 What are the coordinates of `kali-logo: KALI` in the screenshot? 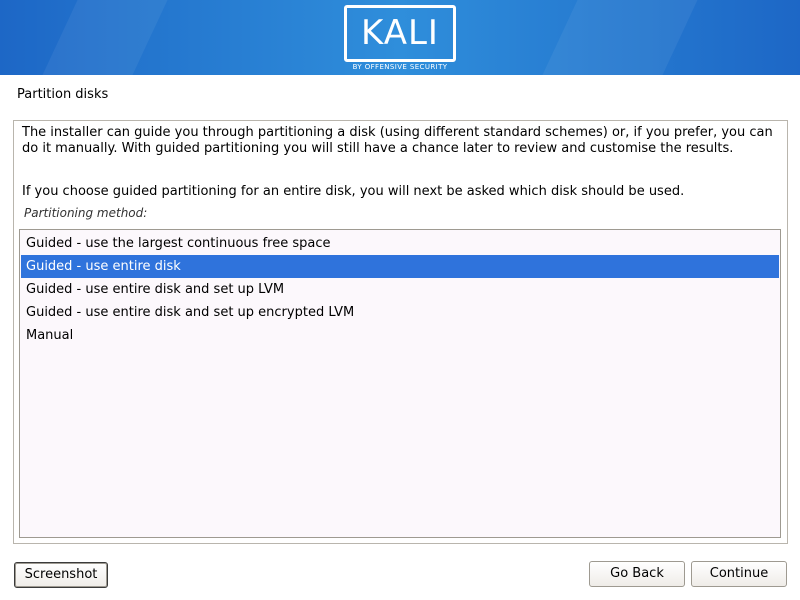 It's located at (400, 33).